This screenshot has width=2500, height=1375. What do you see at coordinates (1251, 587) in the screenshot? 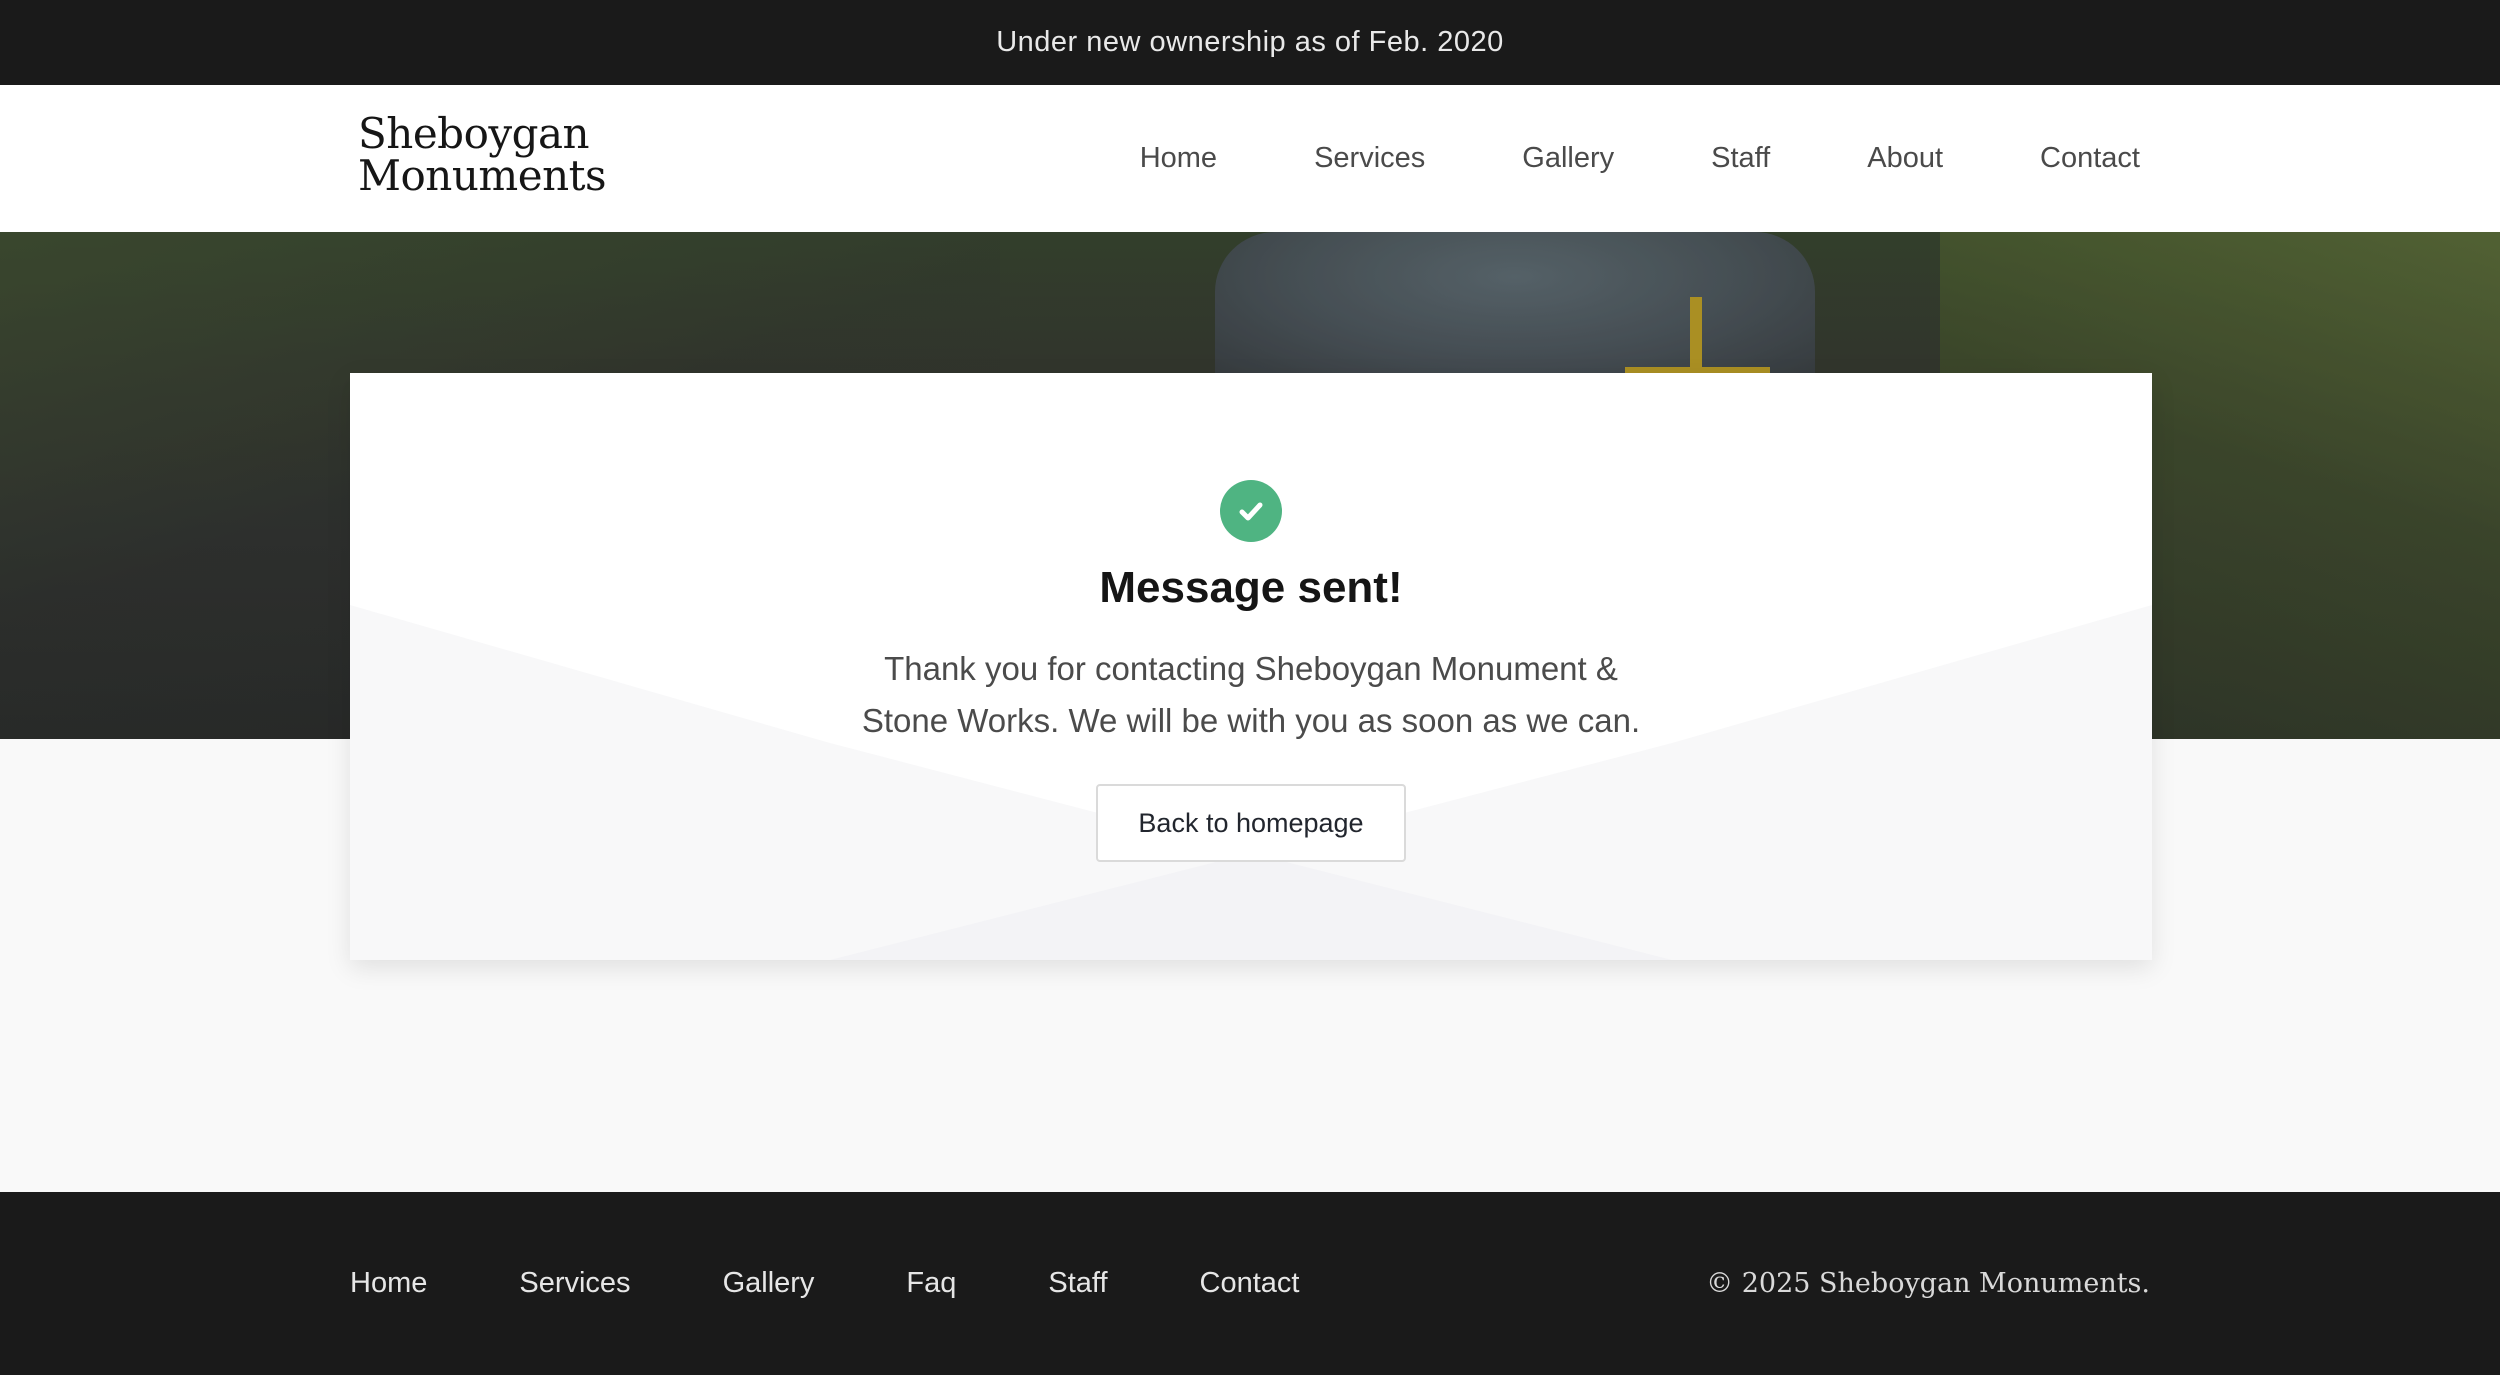
I see `confirmation-title: Message sent!` at bounding box center [1251, 587].